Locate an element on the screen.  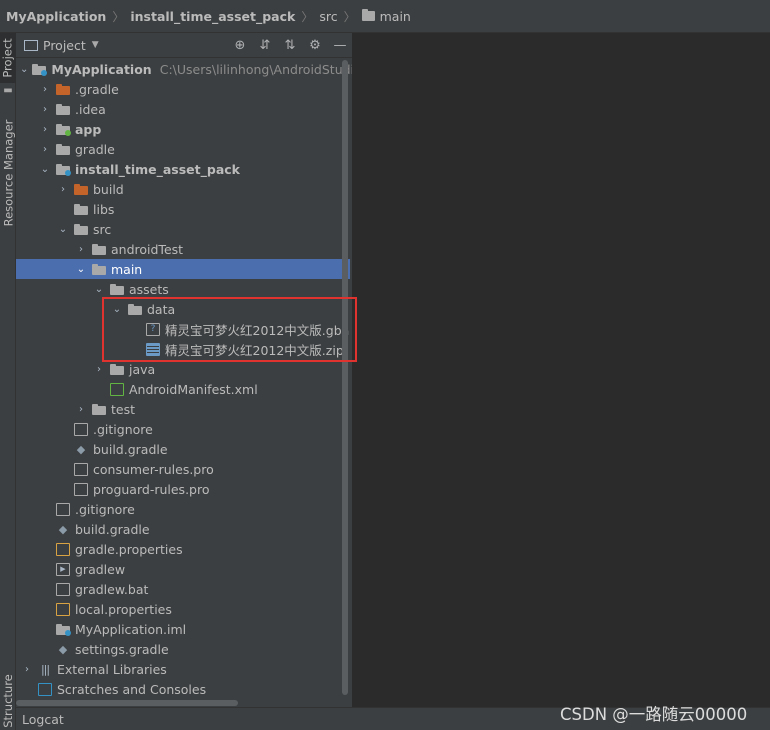
tree-item-zip-file: 精灵宝可梦火红2012中文版.zip is located at coordinates (183, 349).